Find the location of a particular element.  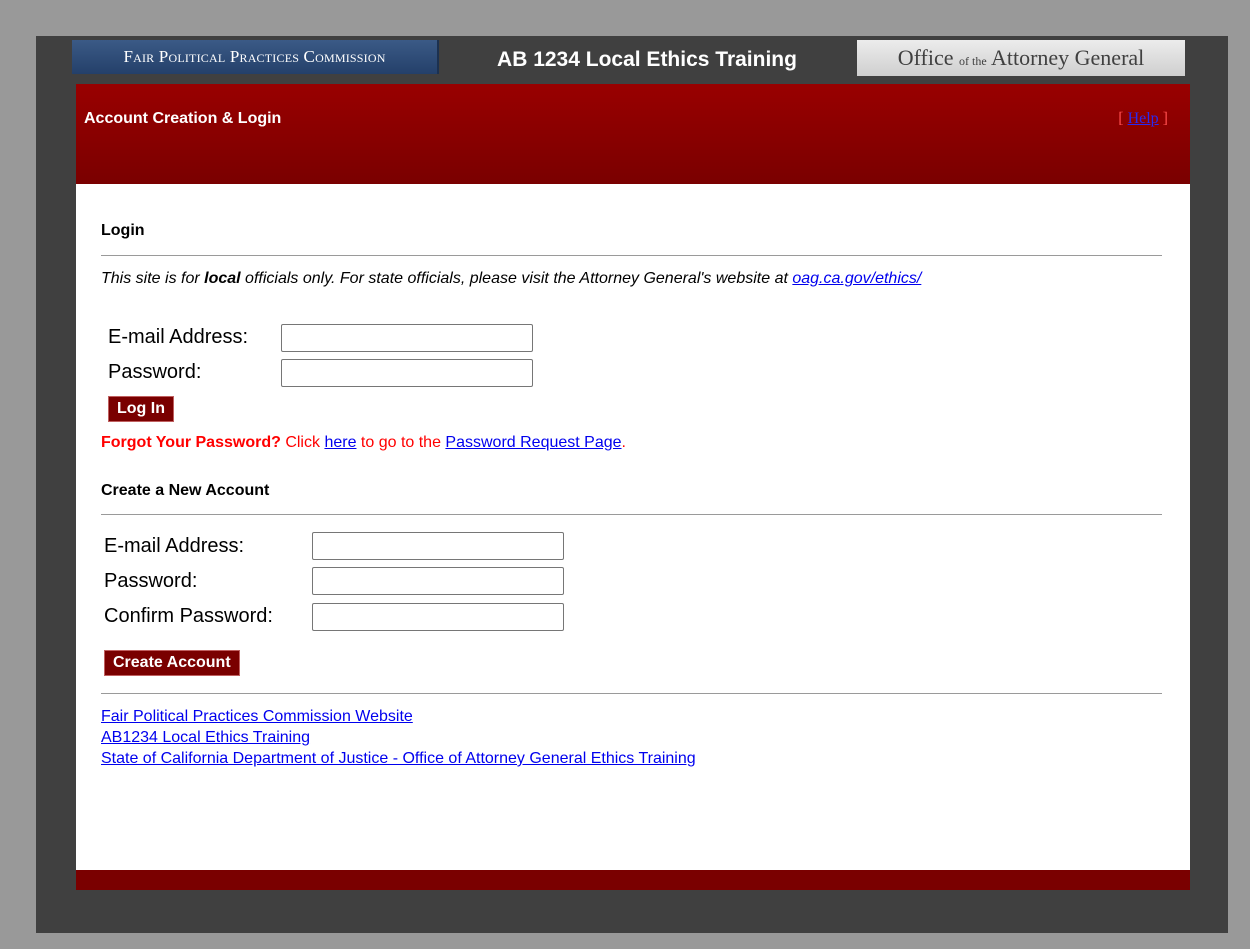

oag-logo-of-the: of the is located at coordinates (973, 61).